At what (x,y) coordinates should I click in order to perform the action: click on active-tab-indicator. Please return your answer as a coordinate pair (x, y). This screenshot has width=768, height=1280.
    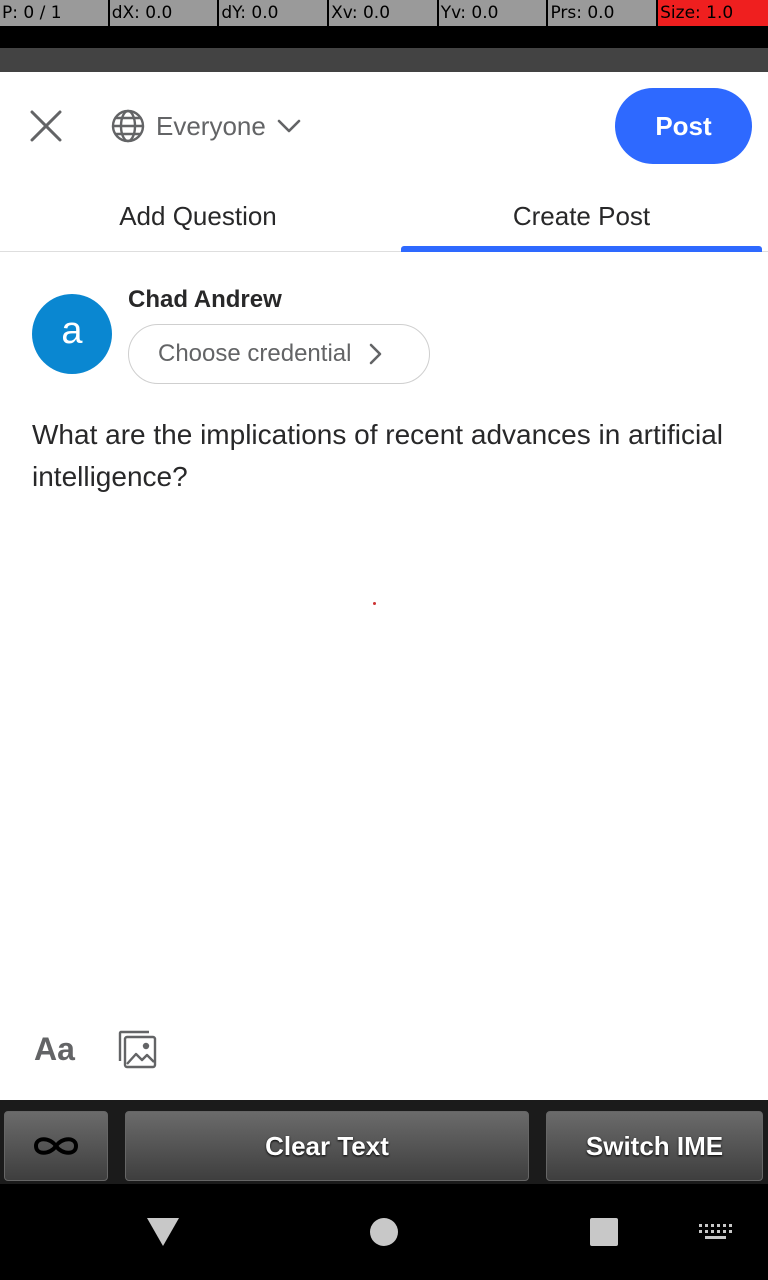
    Looking at the image, I should click on (581, 249).